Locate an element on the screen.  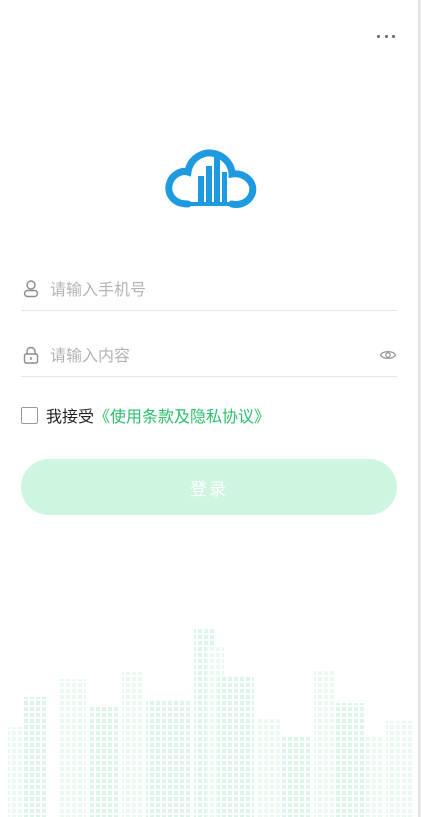
agreement-row: 我接受 《使用条款及隐私协议》 is located at coordinates (145, 415).